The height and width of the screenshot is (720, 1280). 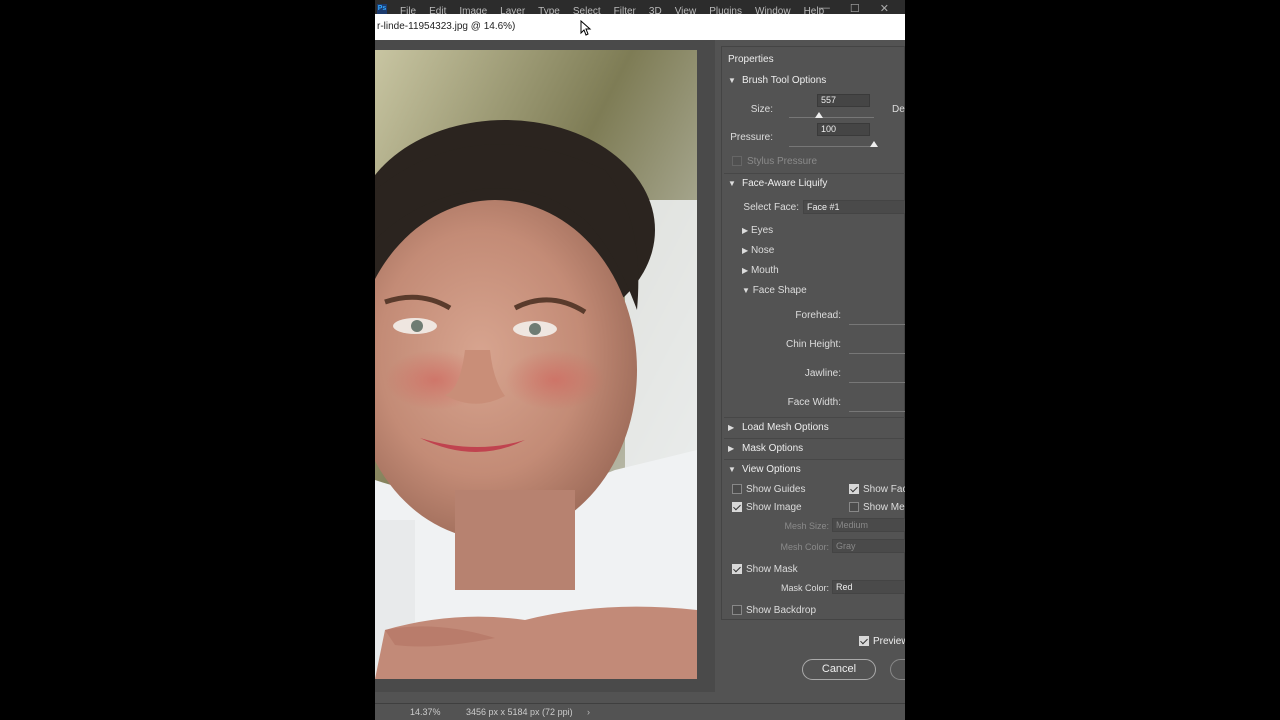 I want to click on show-face-overlay-checkbox, so click(x=854, y=489).